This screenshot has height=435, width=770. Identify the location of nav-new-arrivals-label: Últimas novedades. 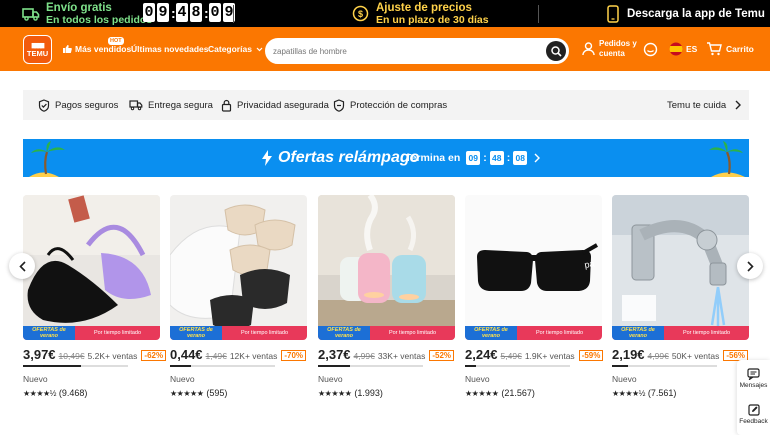
(170, 49).